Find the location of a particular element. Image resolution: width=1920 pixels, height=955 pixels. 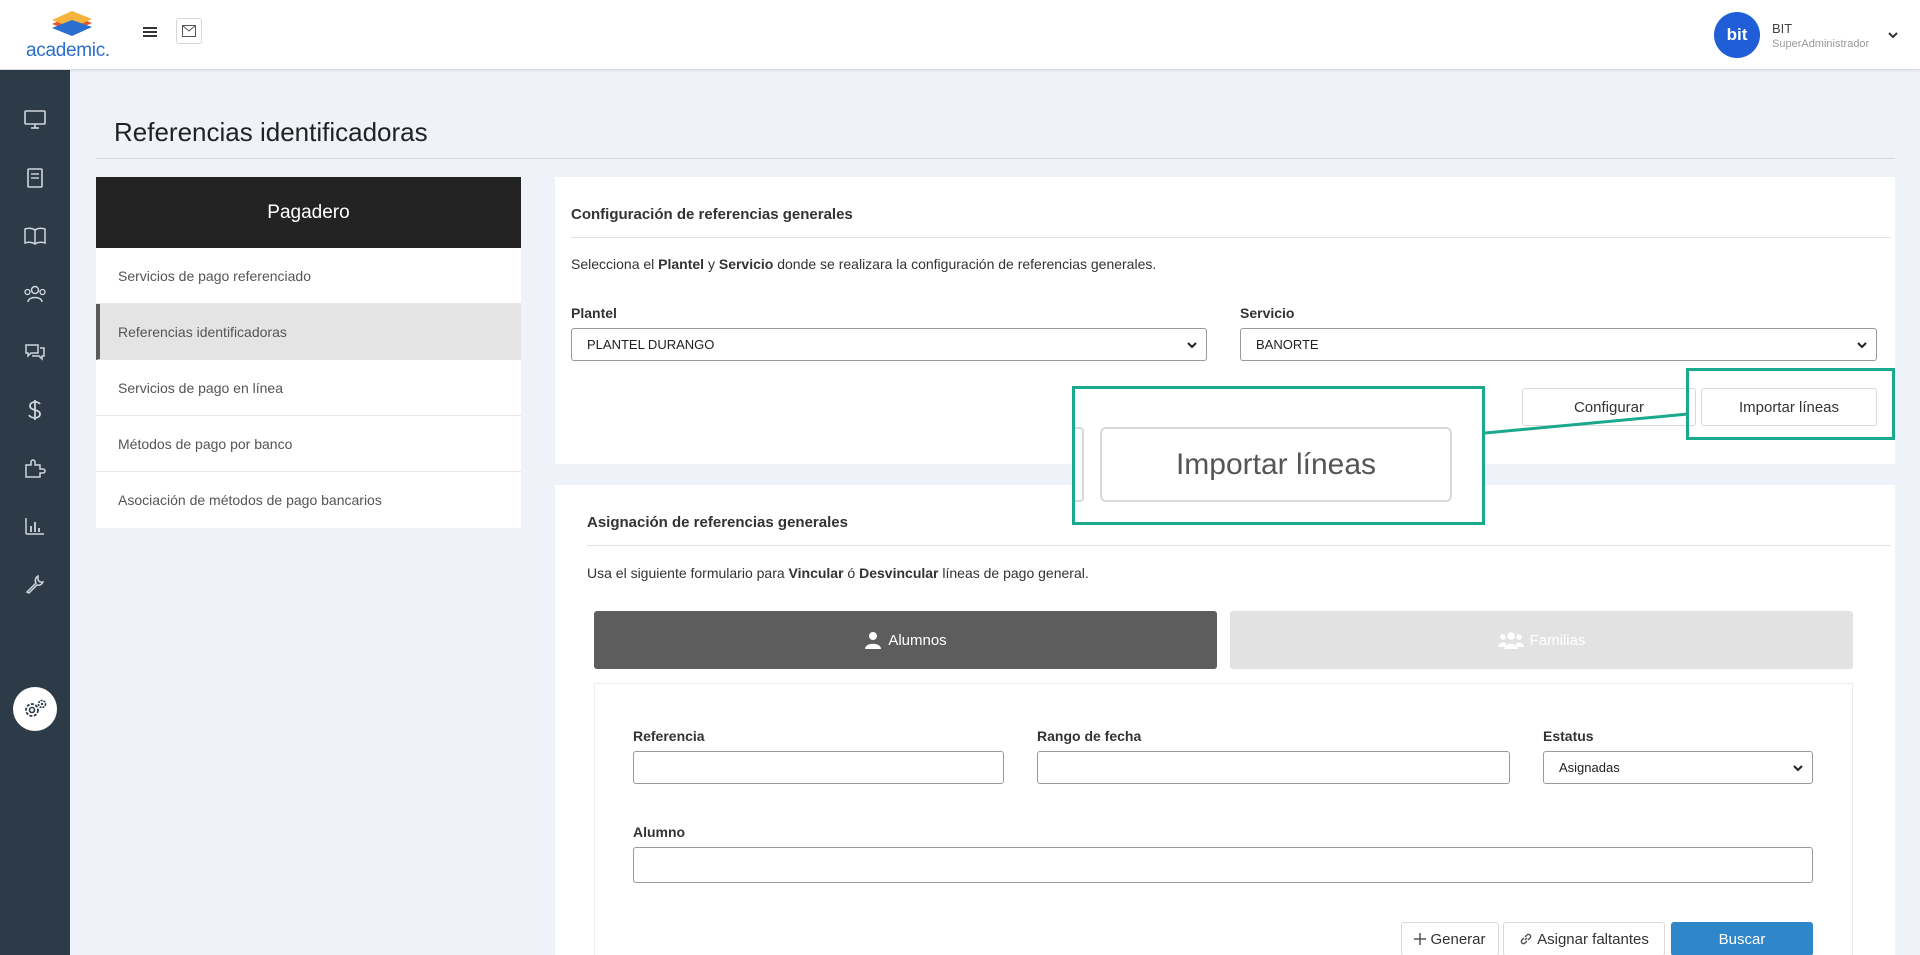

user-name: BIT is located at coordinates (1782, 28).